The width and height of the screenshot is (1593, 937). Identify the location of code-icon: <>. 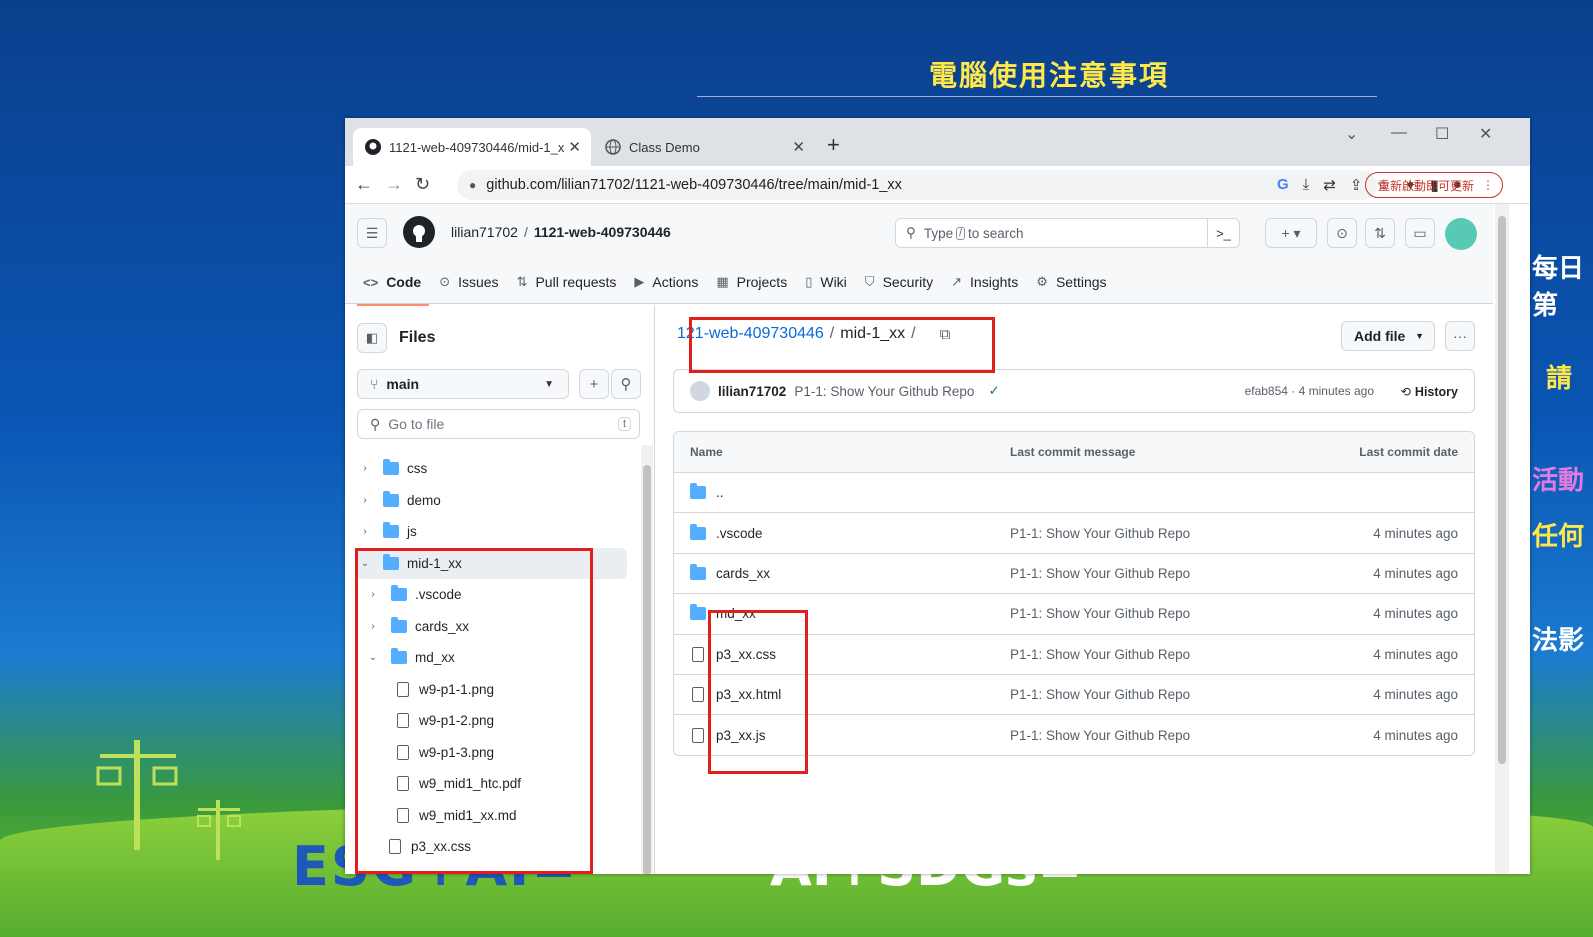
(371, 282).